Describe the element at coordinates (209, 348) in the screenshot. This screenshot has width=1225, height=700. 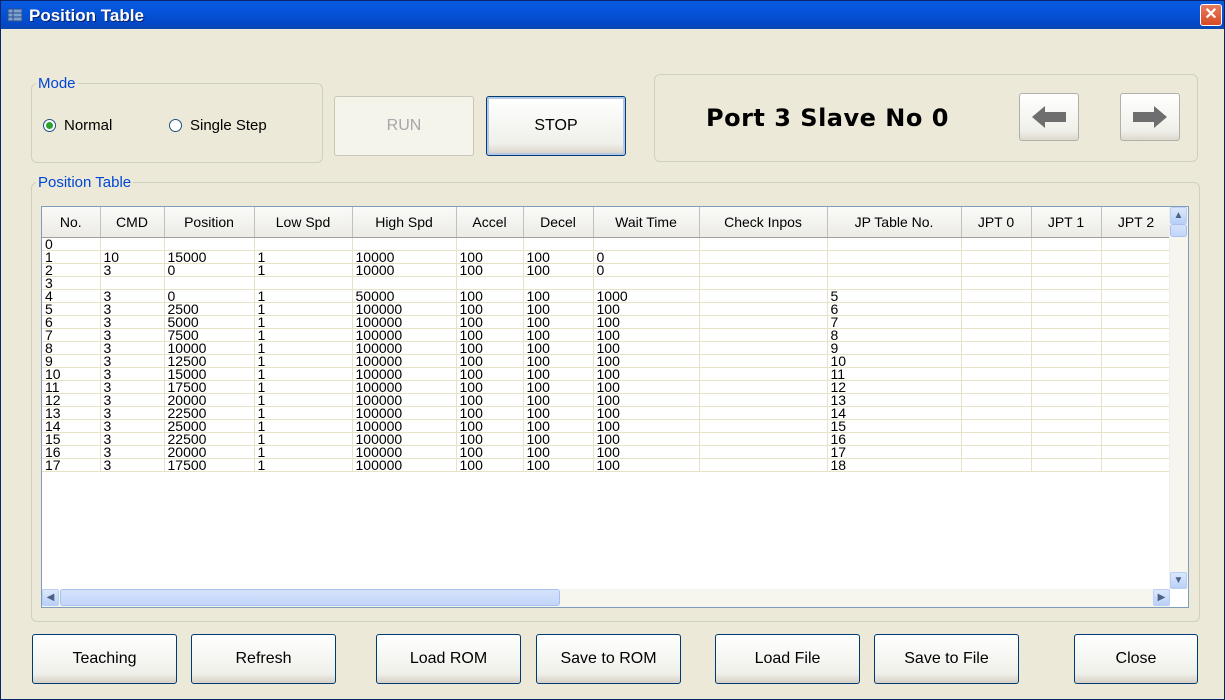
I see `table-cell: 10000` at that location.